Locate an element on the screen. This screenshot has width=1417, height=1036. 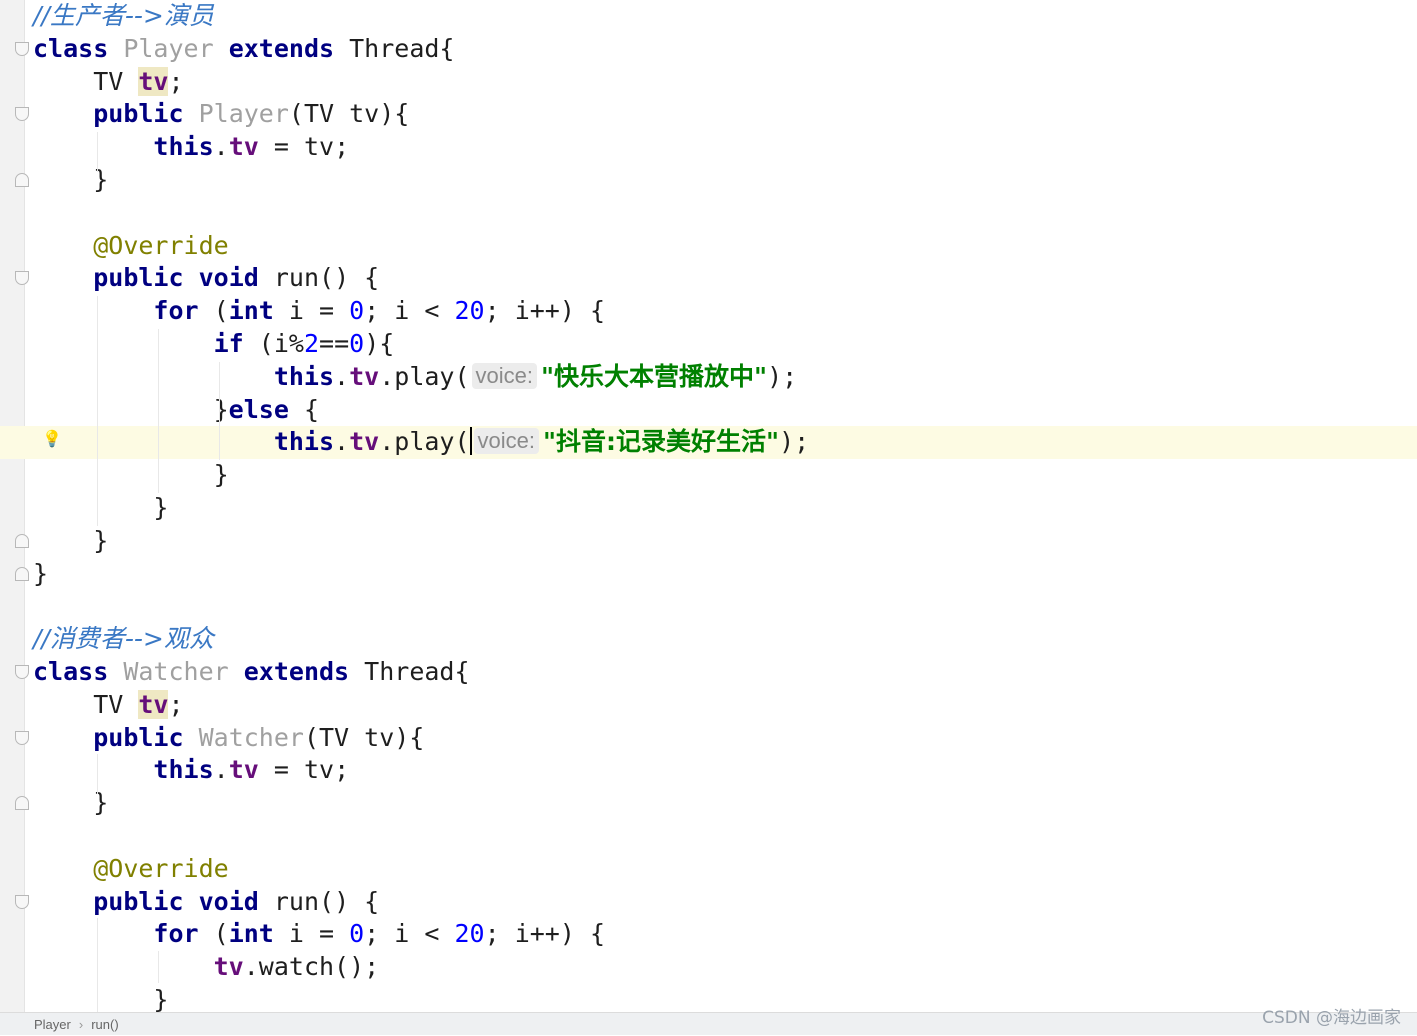
code-token: int is located at coordinates (251, 311).